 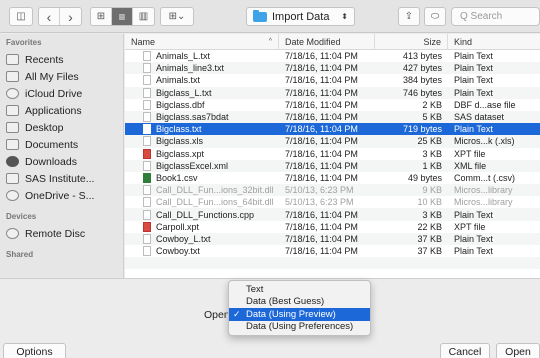 I want to click on sidebar-item-downloads: Downloads, so click(x=61, y=161).